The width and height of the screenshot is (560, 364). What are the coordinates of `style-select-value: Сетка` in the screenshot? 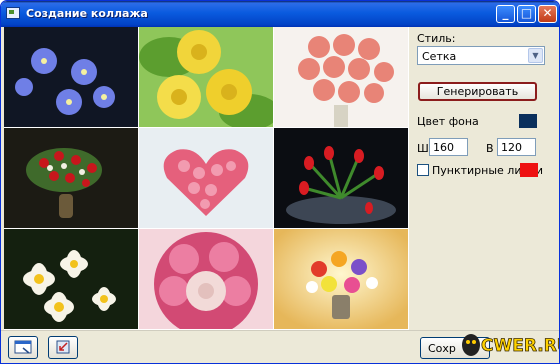 It's located at (439, 56).